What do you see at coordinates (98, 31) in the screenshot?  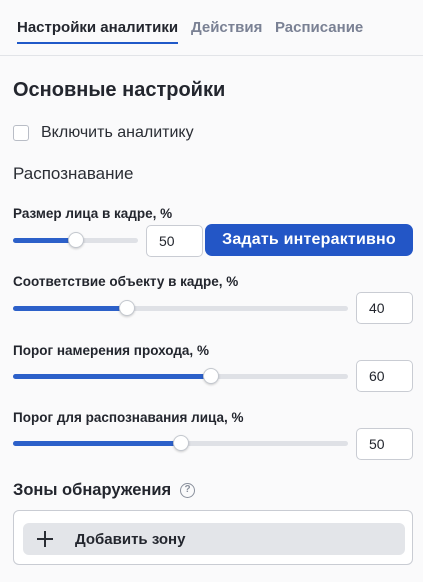 I see `tab-analytics-settings: Настройки аналитики` at bounding box center [98, 31].